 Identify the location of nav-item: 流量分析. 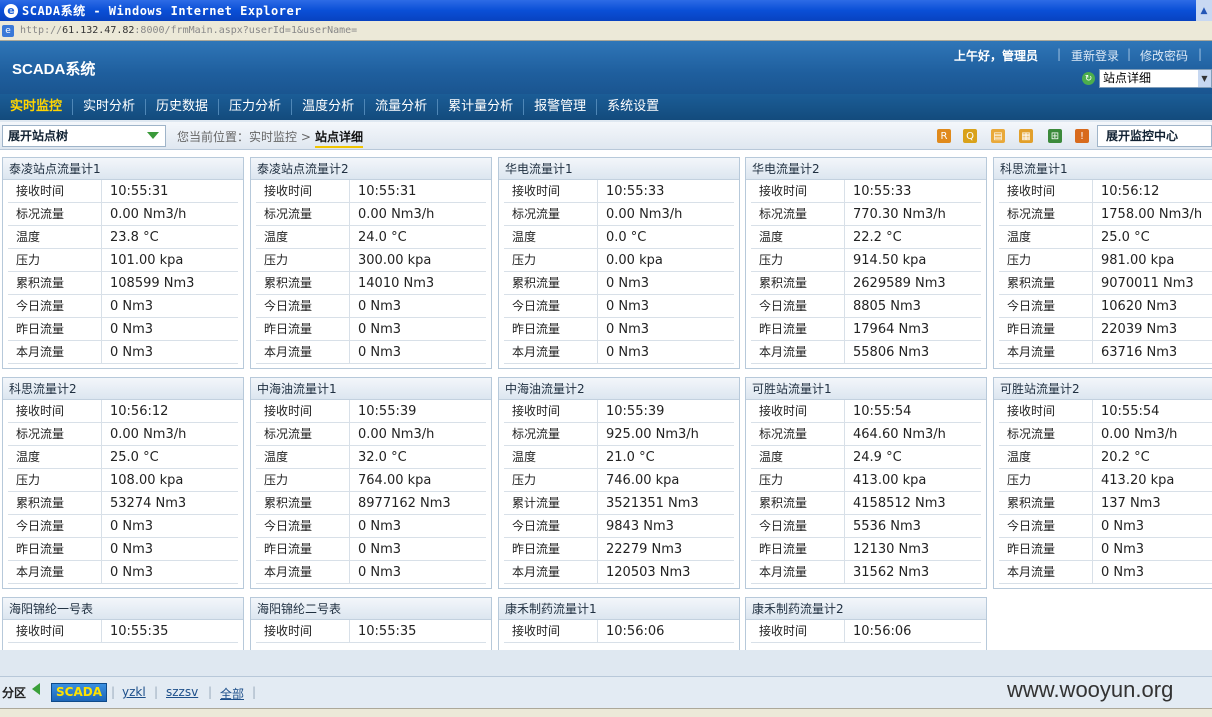
(401, 107).